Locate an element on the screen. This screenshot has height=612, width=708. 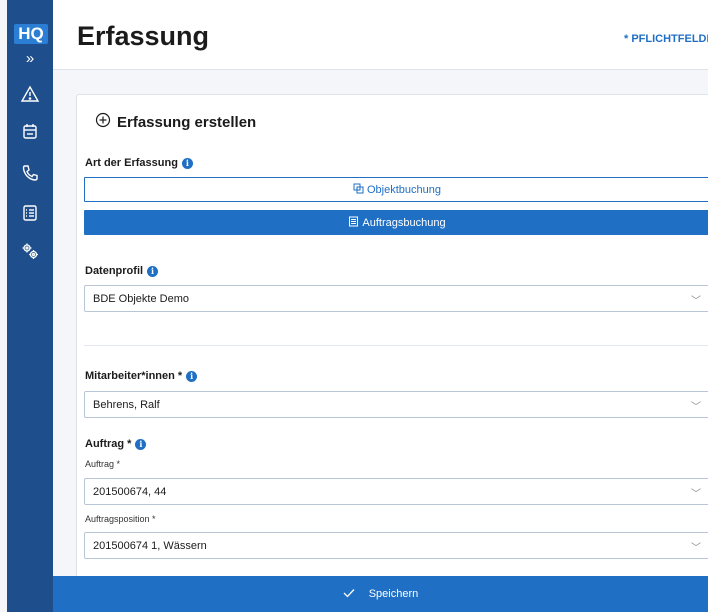
auftrag-value: 201500674, 44 is located at coordinates (130, 491).